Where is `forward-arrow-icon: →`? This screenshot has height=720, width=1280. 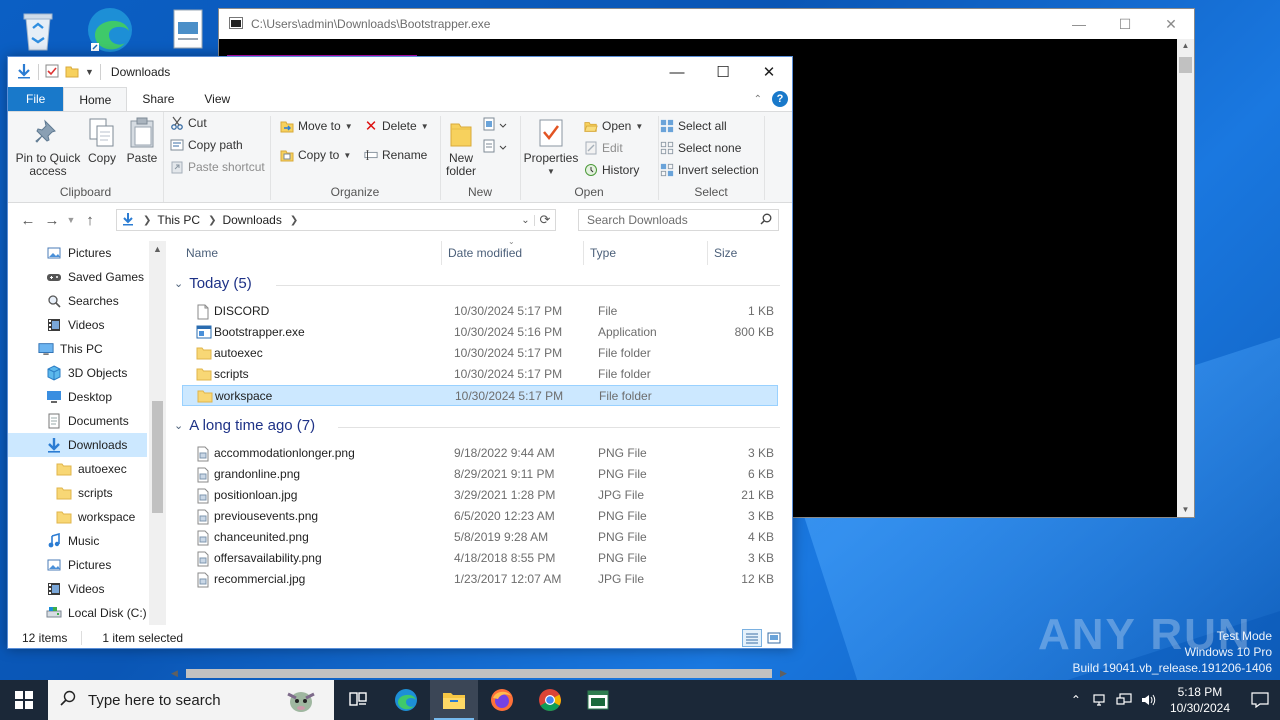
forward-arrow-icon: → is located at coordinates (52, 220).